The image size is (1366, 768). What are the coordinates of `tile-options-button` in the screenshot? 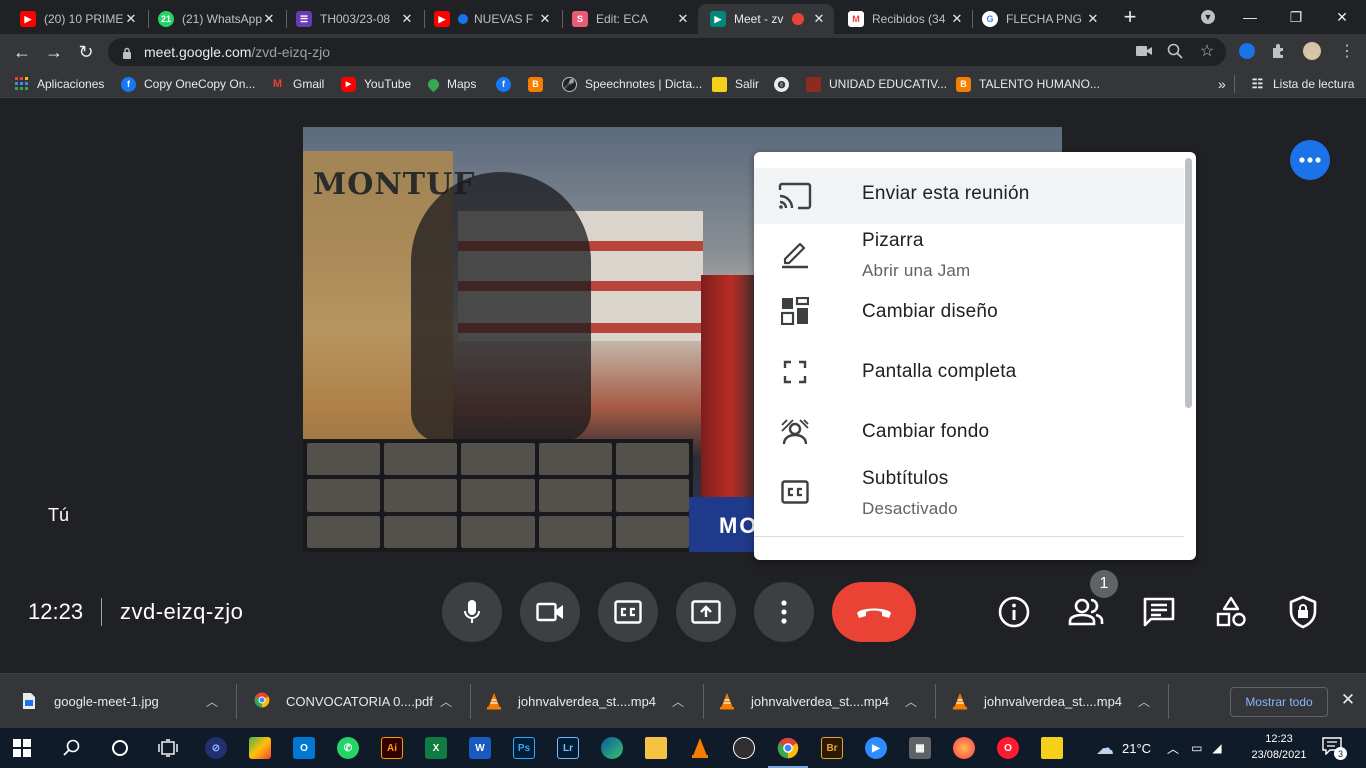 It's located at (1310, 160).